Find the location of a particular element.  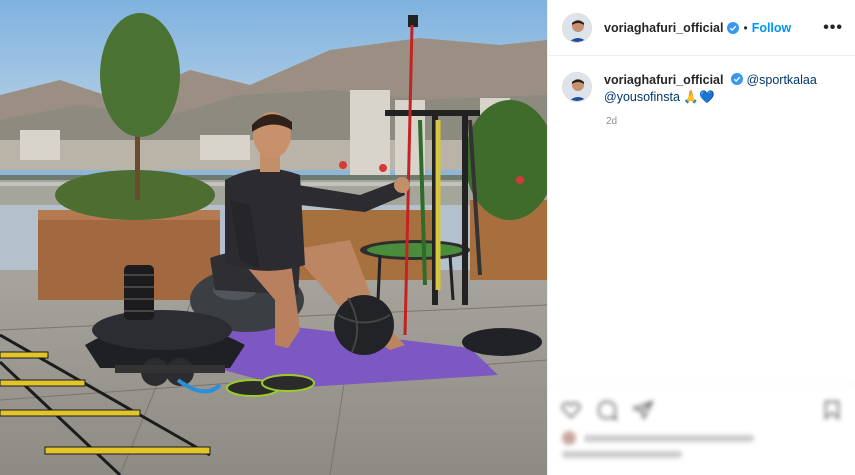

caption-avatar is located at coordinates (577, 87).